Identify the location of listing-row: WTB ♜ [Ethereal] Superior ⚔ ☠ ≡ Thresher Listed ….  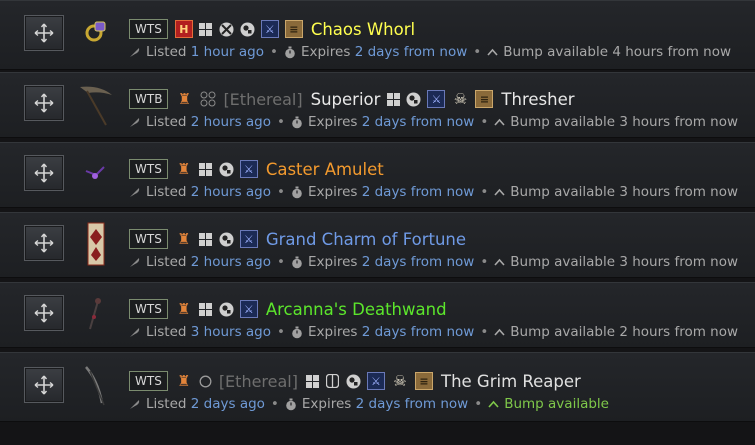
(377, 105).